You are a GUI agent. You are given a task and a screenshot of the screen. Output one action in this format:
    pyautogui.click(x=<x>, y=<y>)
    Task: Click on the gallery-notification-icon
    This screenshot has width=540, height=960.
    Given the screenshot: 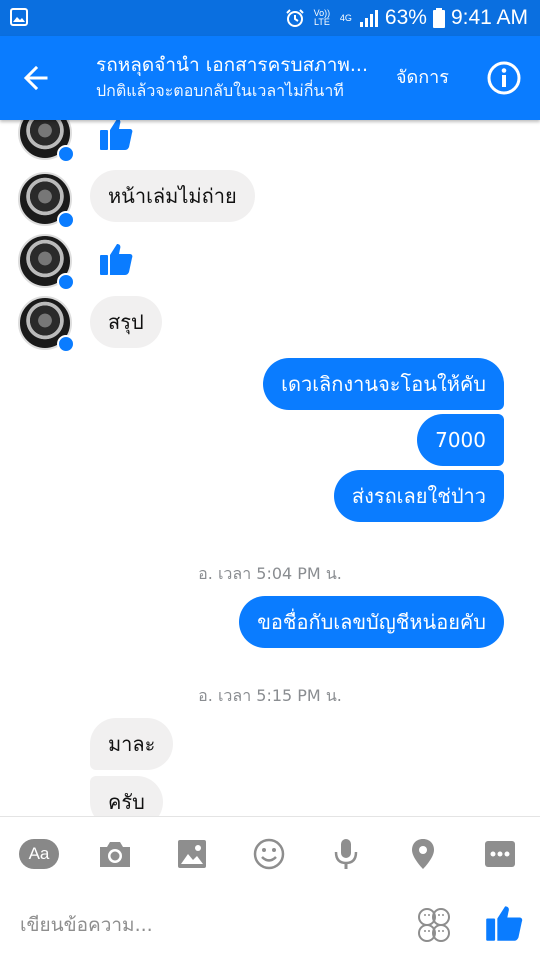 What is the action you would take?
    pyautogui.click(x=19, y=17)
    